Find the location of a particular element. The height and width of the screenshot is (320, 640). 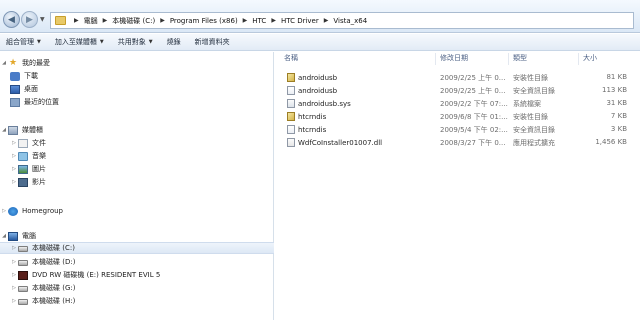

sidebar-item-homegroup: ▷ Homegroup is located at coordinates (31, 211).